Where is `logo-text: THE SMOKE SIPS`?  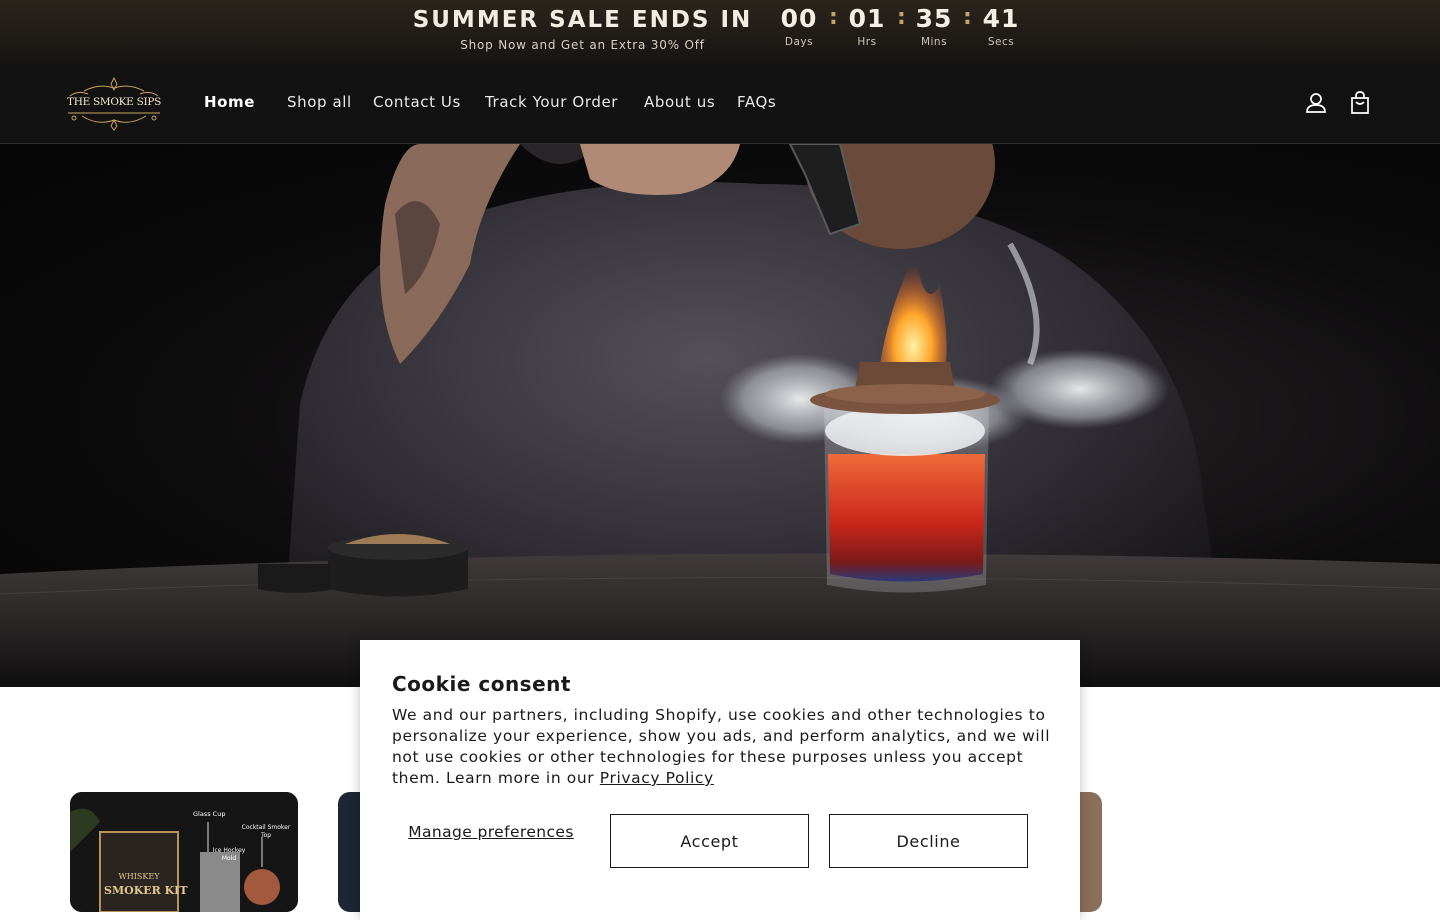 logo-text: THE SMOKE SIPS is located at coordinates (114, 102).